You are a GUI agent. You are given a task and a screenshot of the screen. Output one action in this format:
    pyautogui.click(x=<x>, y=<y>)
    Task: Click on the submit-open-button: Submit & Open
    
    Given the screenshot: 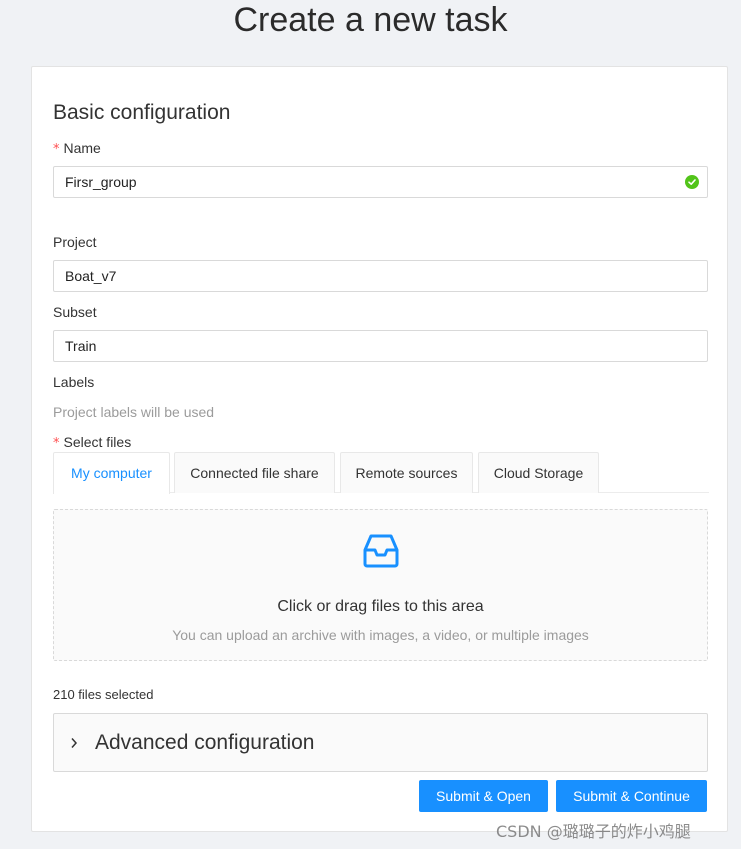 What is the action you would take?
    pyautogui.click(x=483, y=796)
    